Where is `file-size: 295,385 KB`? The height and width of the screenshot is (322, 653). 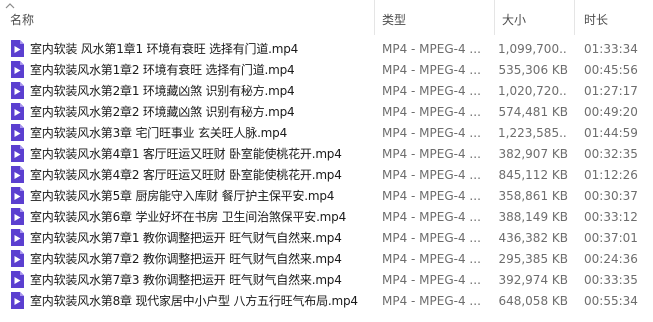 file-size: 295,385 KB is located at coordinates (533, 259).